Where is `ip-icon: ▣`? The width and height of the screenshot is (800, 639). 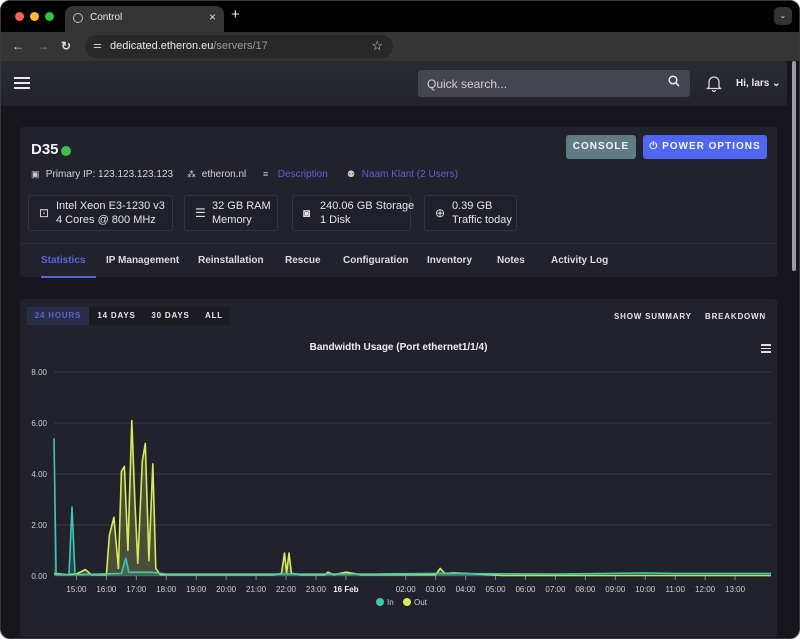
ip-icon: ▣ is located at coordinates (35, 174).